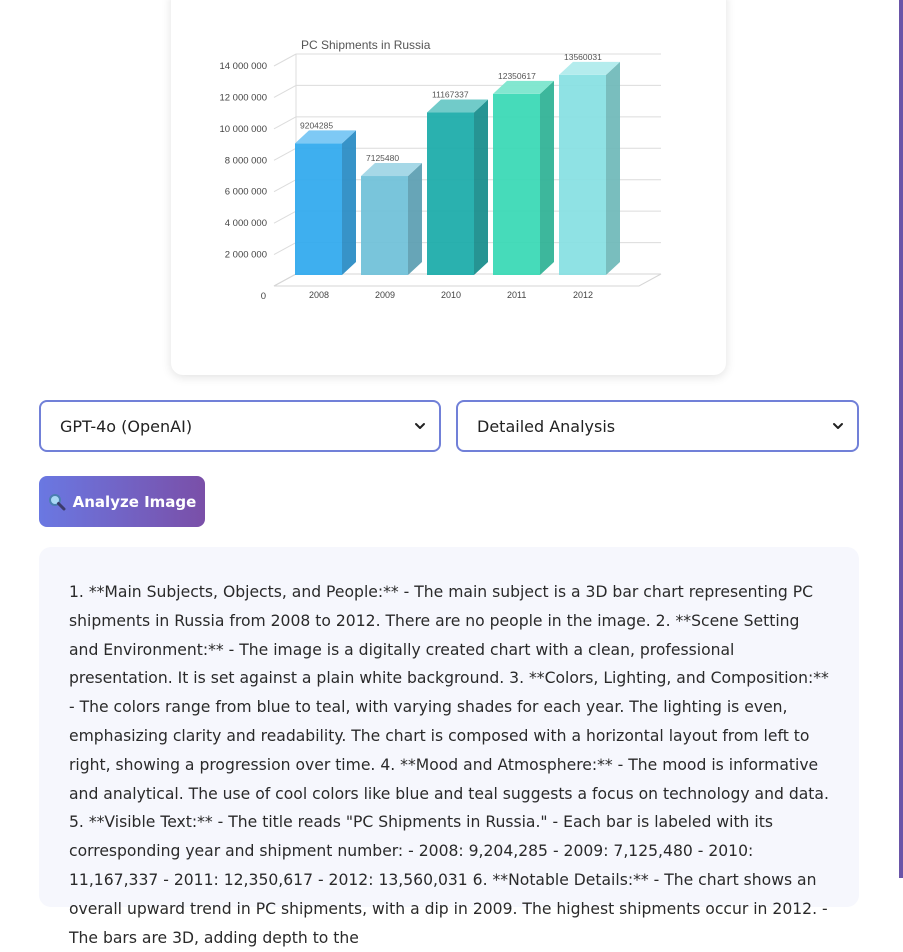  Describe the element at coordinates (134, 501) in the screenshot. I see `analyze-button-label: Analyze Image` at that location.